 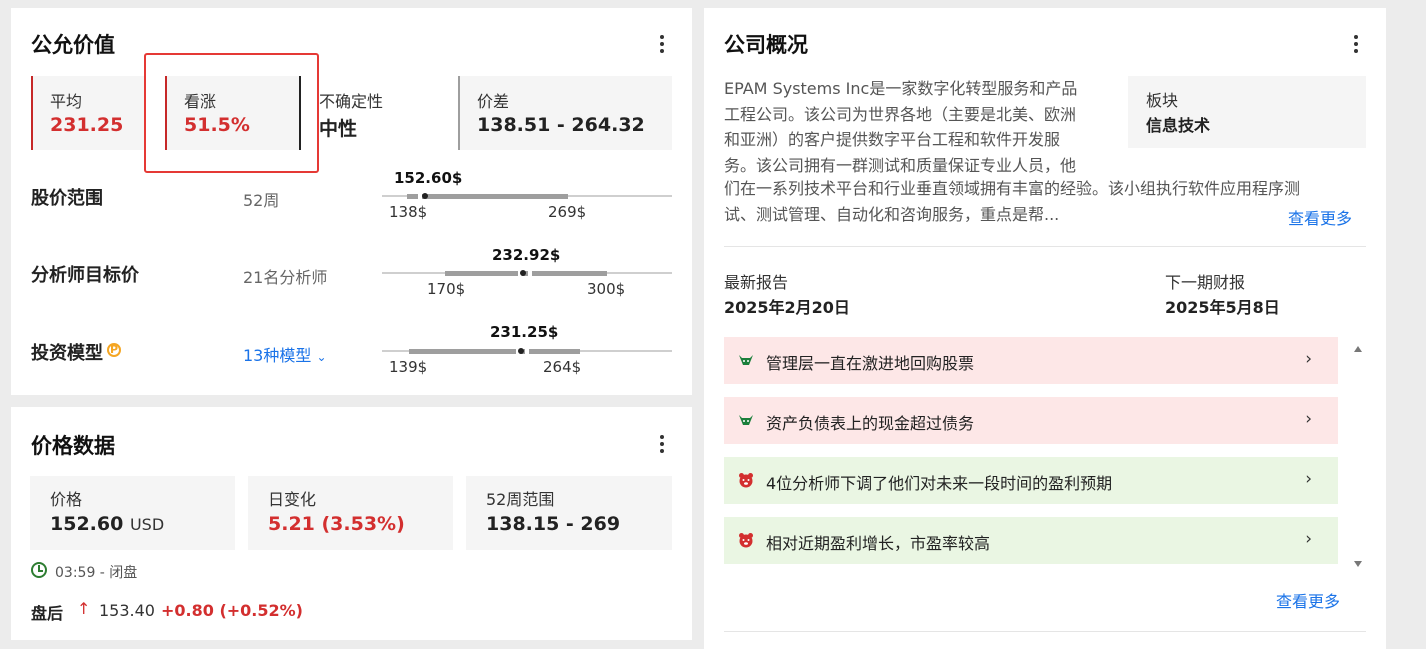 What do you see at coordinates (1031, 360) in the screenshot?
I see `insight-item: 管理层一直在激进地回购股票 ›` at bounding box center [1031, 360].